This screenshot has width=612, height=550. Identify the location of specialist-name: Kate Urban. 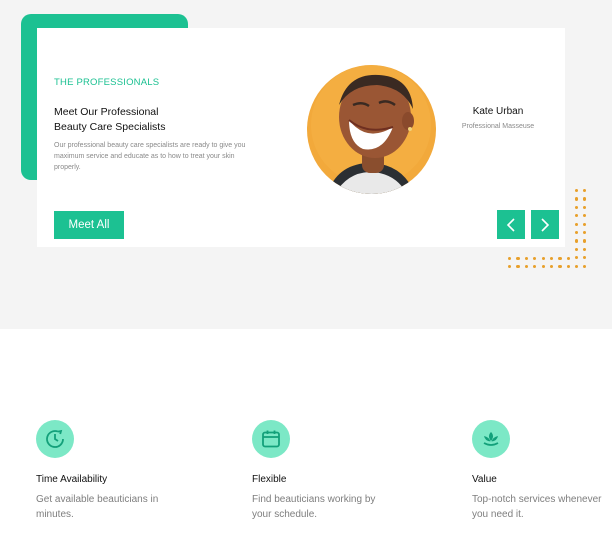
(498, 111).